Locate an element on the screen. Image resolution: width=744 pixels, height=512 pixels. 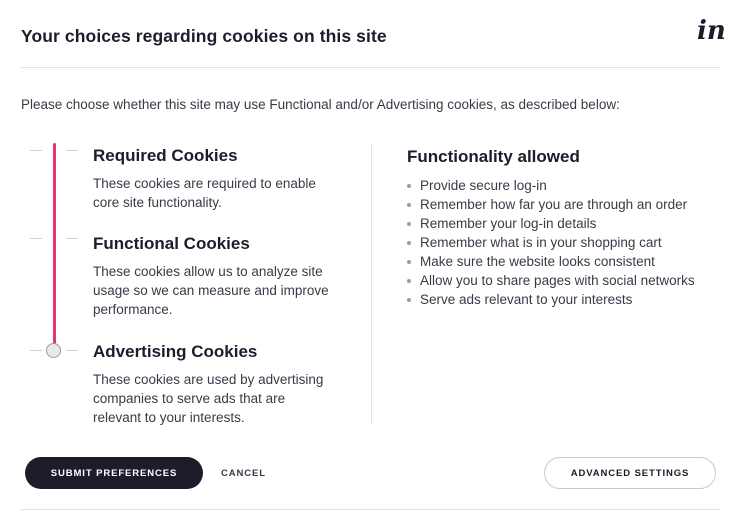
level-title: Required Cookies is located at coordinates (165, 155).